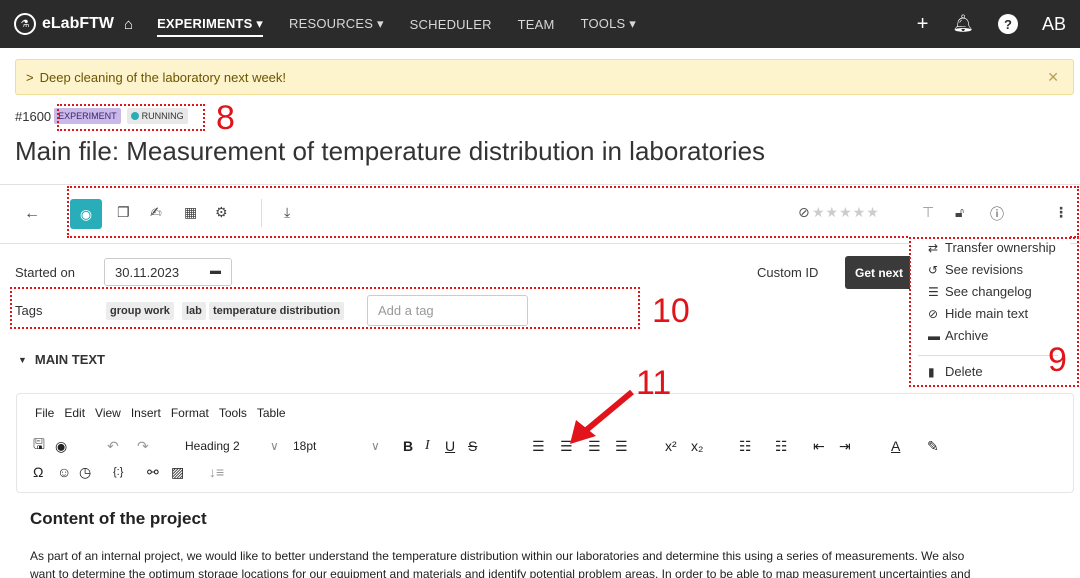 The height and width of the screenshot is (578, 1080). I want to click on user-avatar: AB, so click(1054, 24).